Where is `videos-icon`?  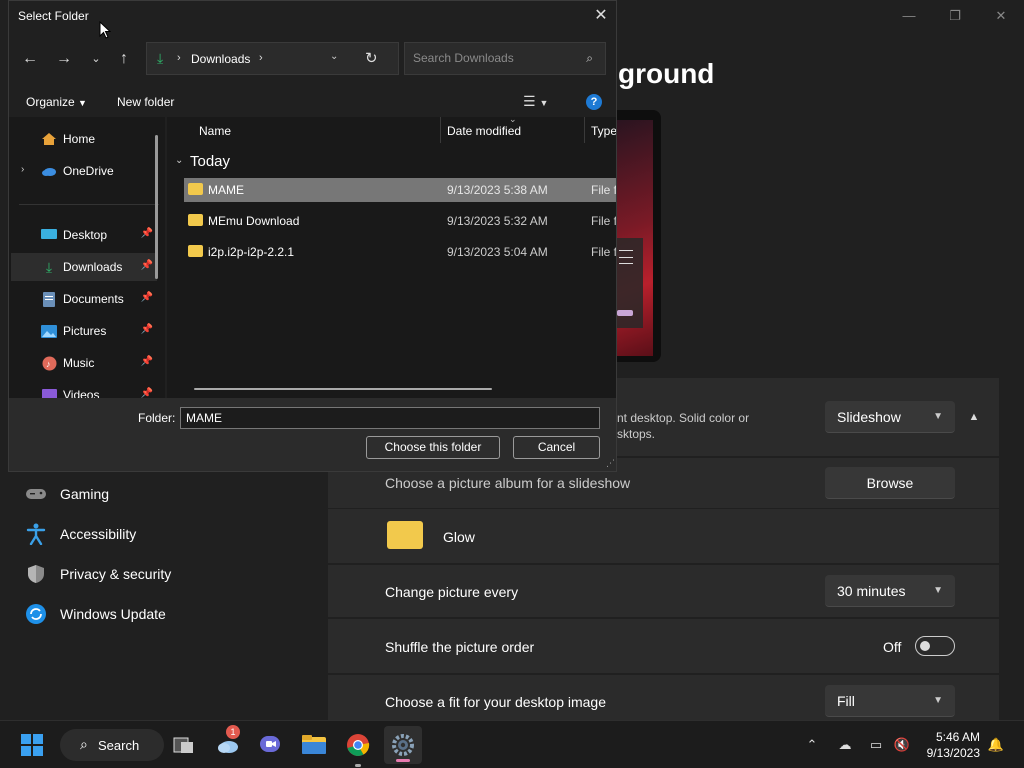
videos-icon is located at coordinates (49, 392).